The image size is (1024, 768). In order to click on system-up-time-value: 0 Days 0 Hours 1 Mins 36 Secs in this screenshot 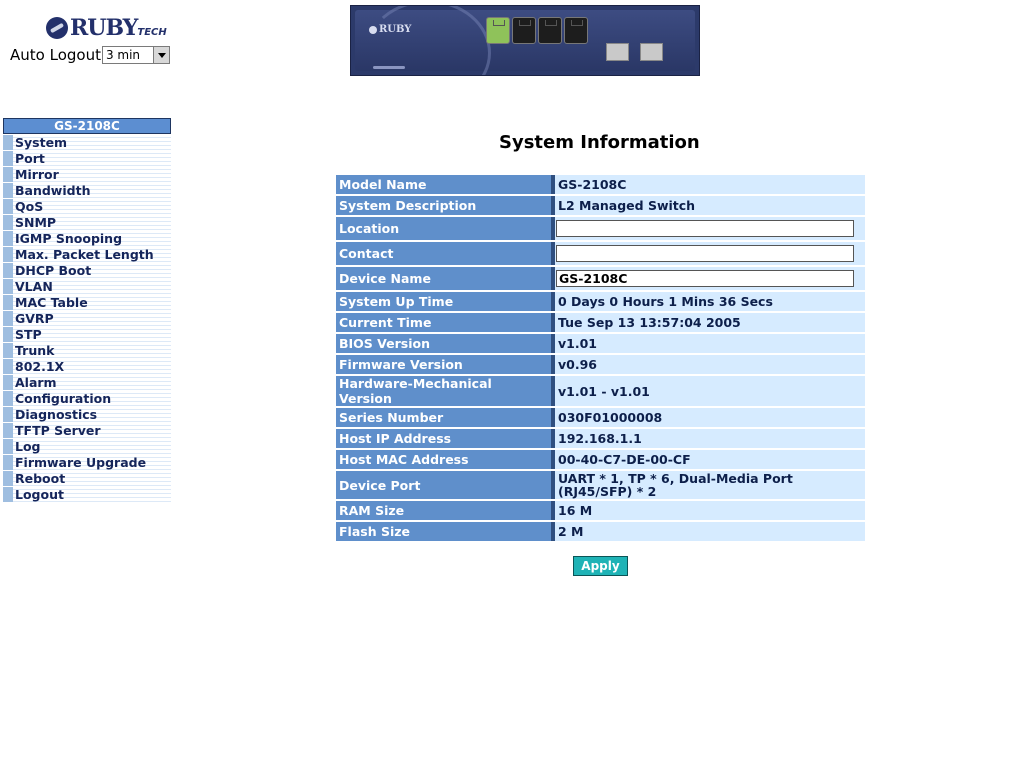, I will do `click(710, 301)`.